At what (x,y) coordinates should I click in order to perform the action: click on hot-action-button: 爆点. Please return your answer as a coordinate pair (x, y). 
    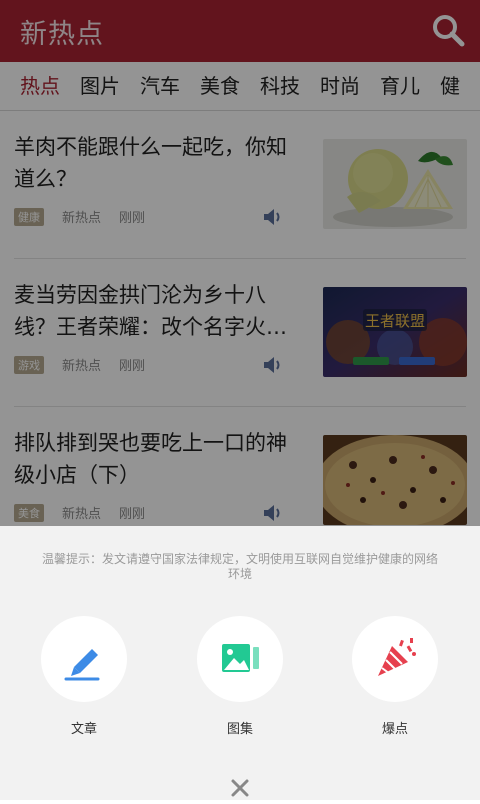
    Looking at the image, I should click on (395, 676).